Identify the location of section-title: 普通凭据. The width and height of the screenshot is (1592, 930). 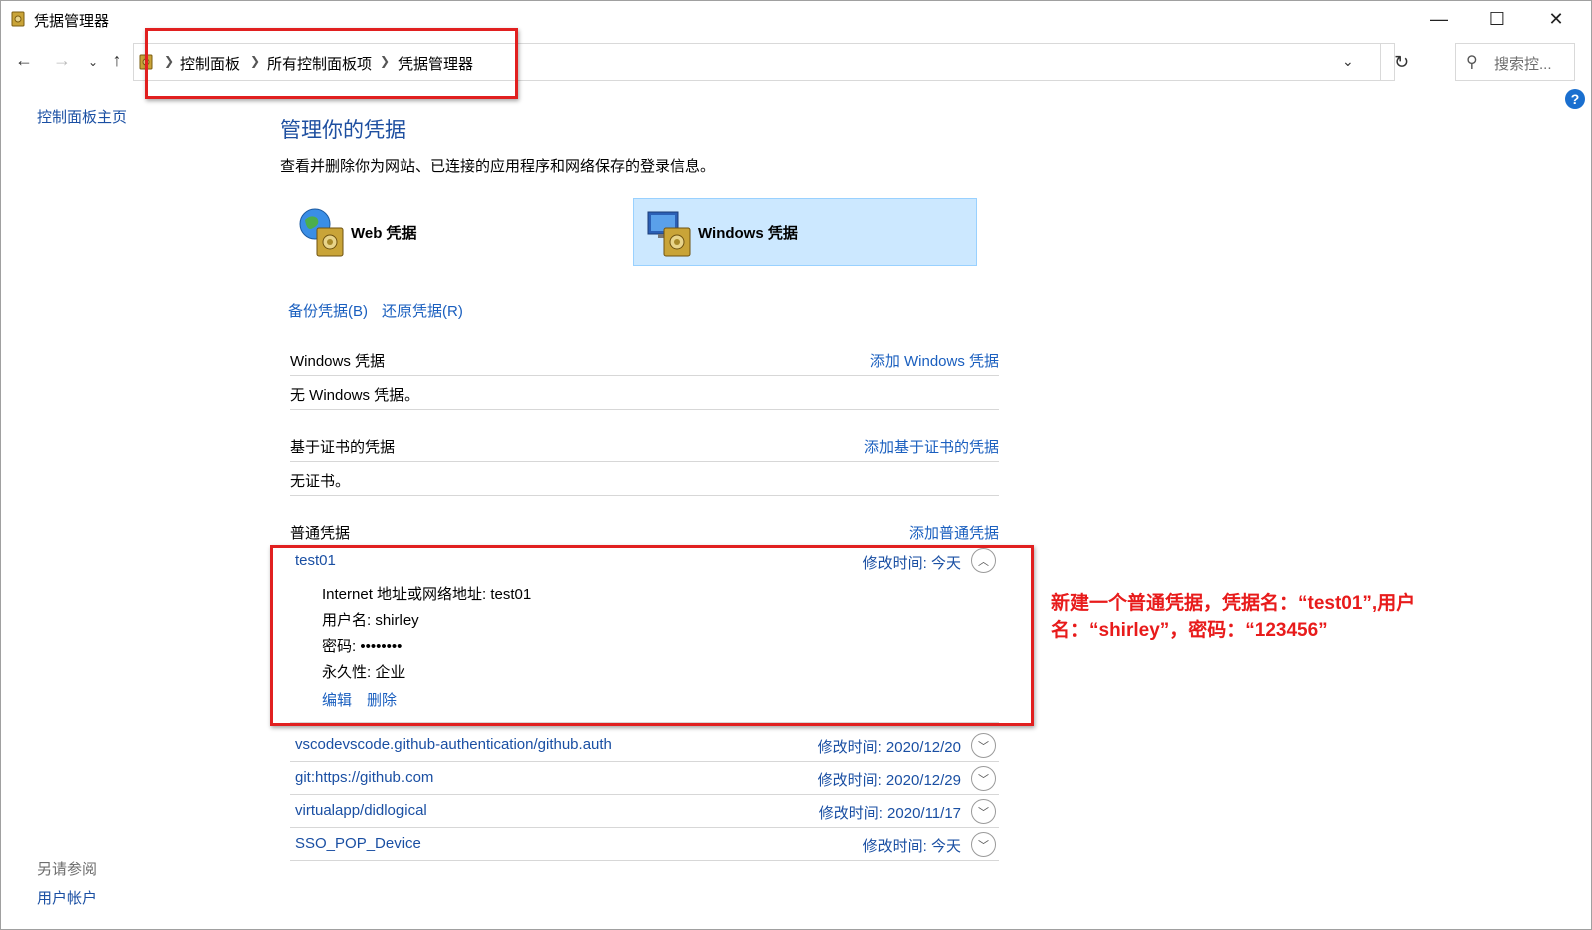
(320, 533).